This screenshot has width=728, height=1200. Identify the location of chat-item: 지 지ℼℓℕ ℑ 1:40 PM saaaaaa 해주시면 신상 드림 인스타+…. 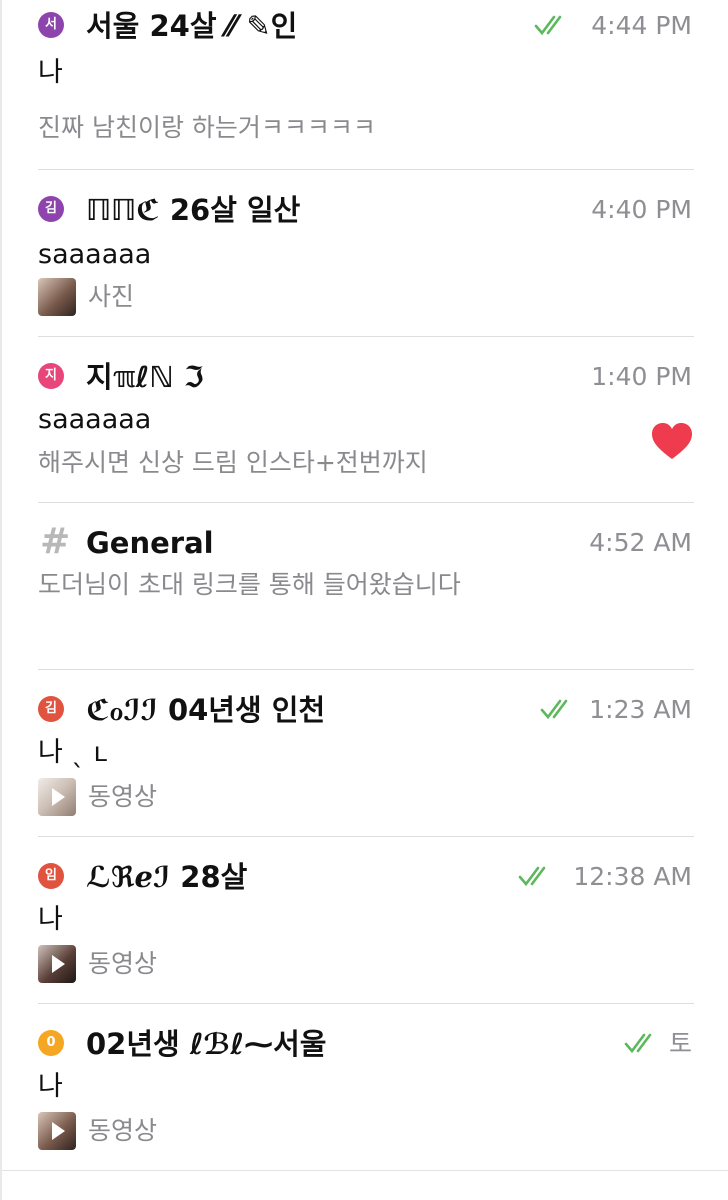
(366, 420).